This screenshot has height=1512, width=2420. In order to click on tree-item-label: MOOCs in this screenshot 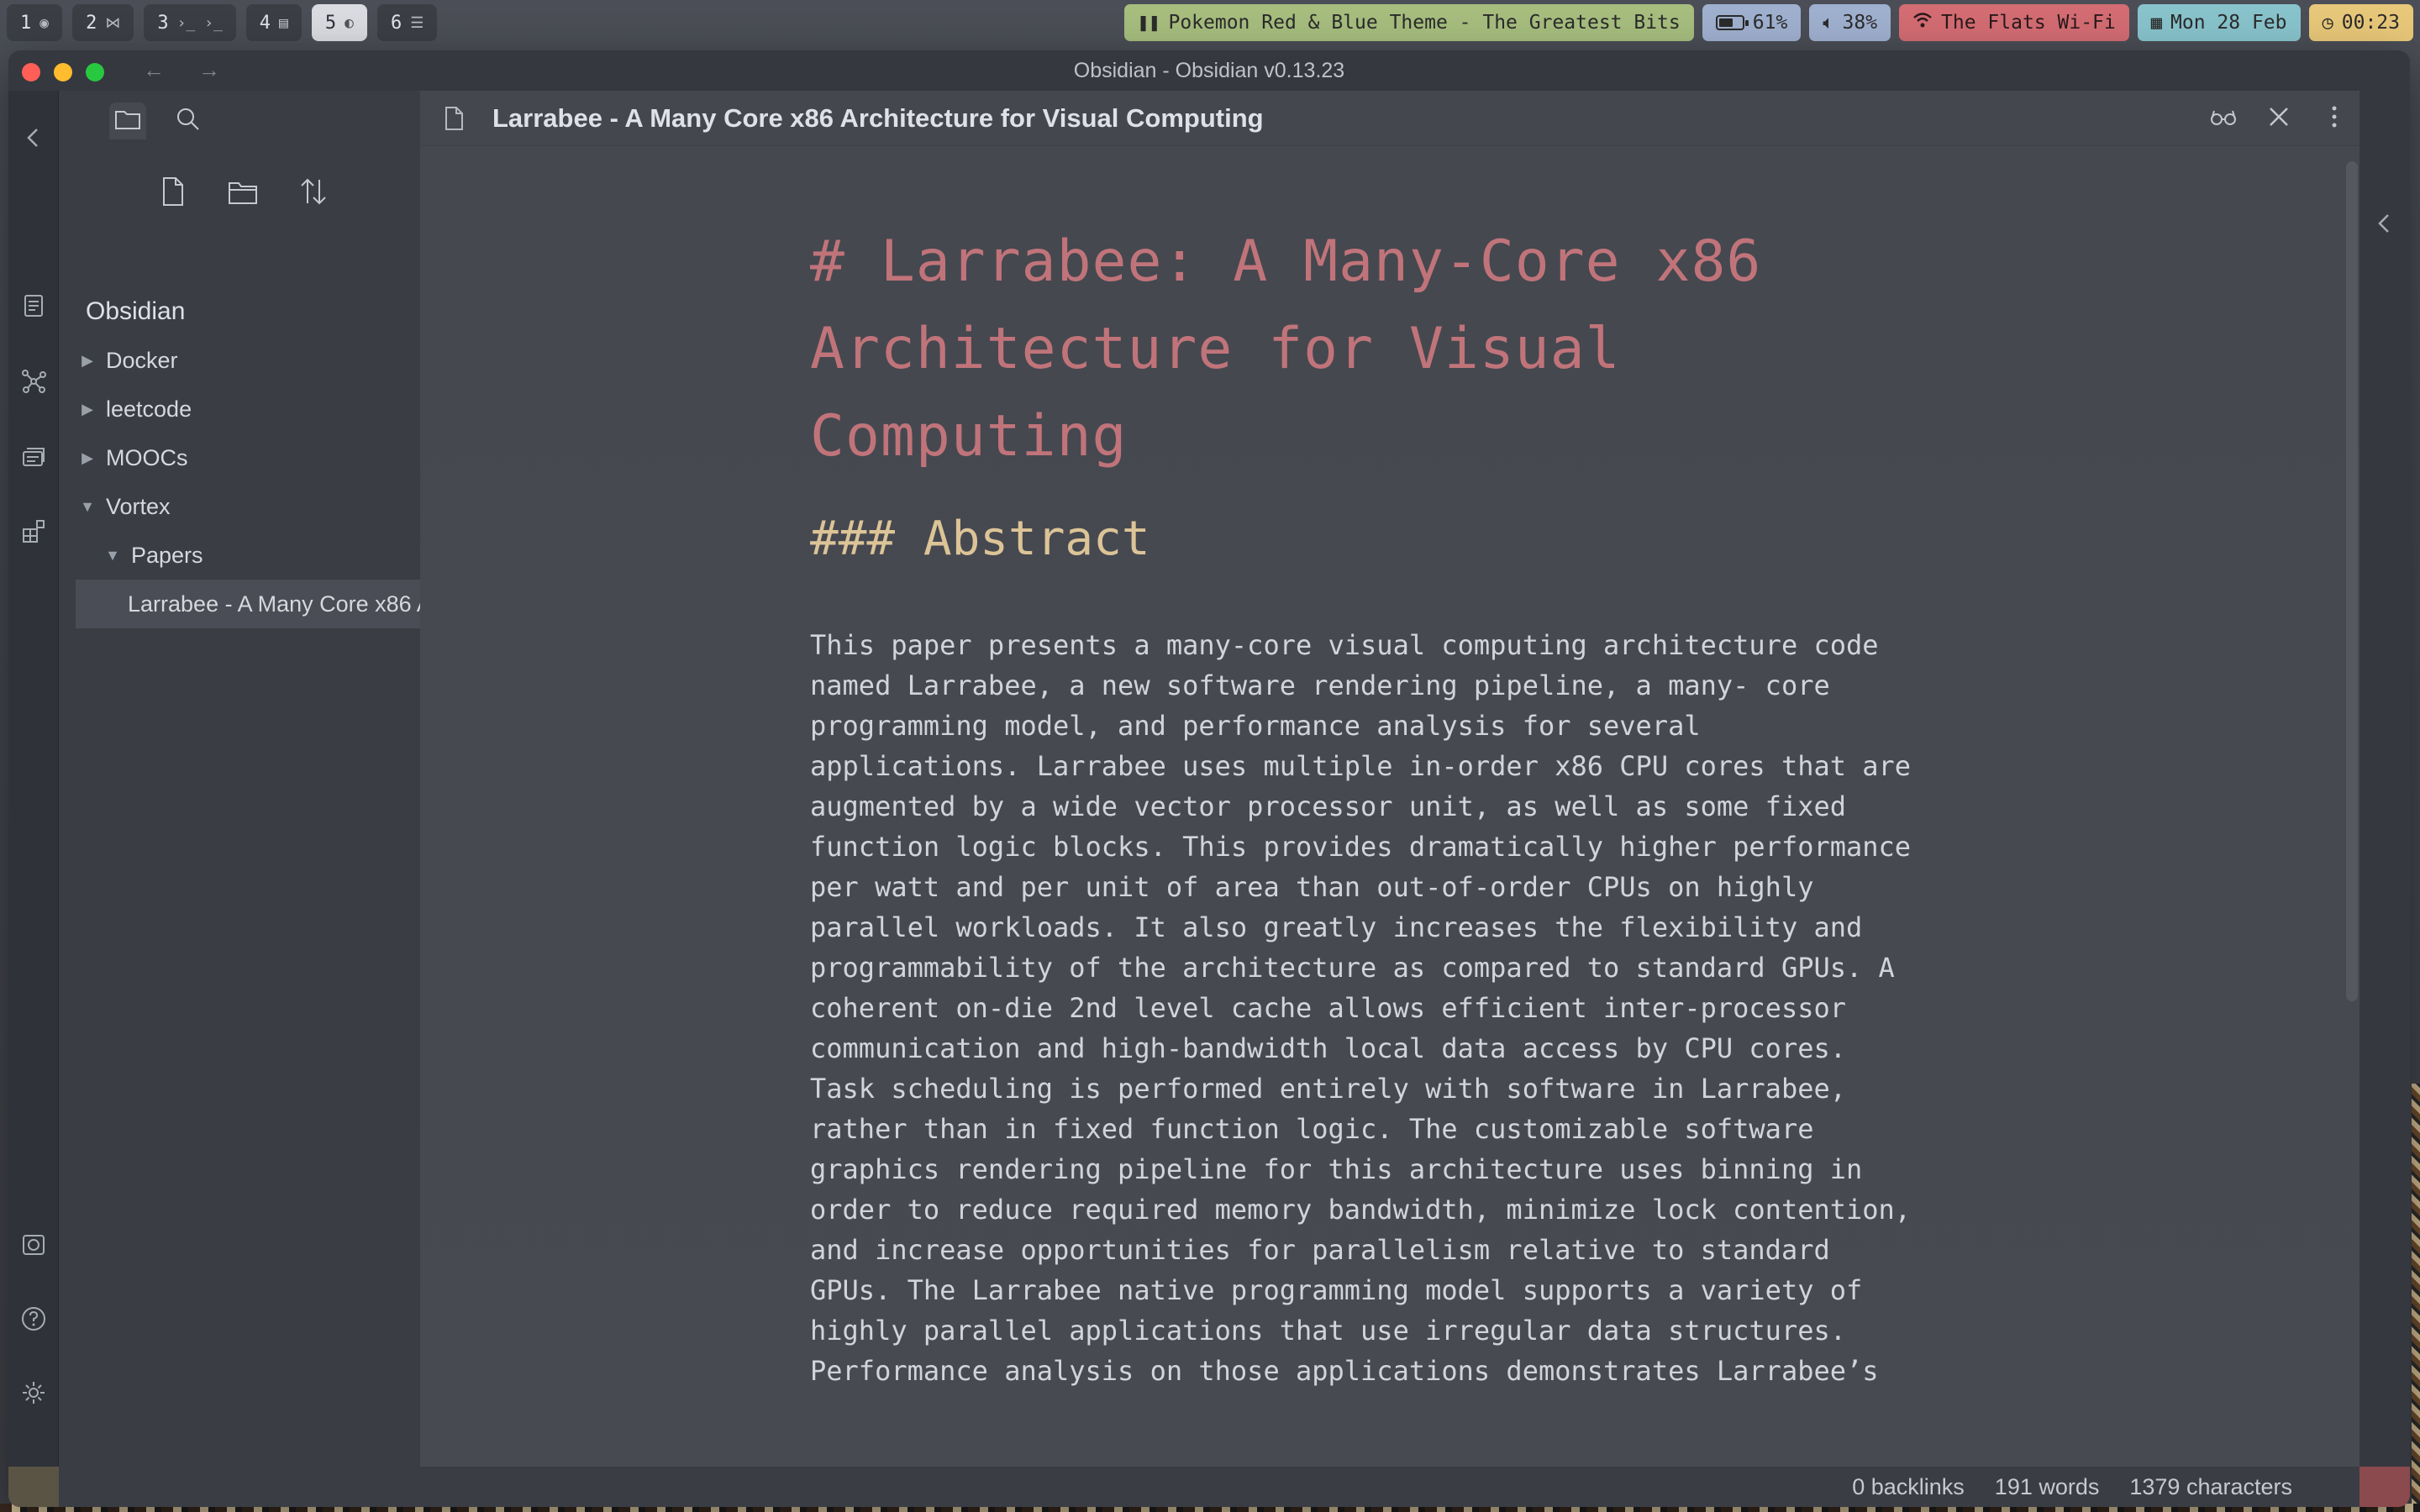, I will do `click(147, 457)`.